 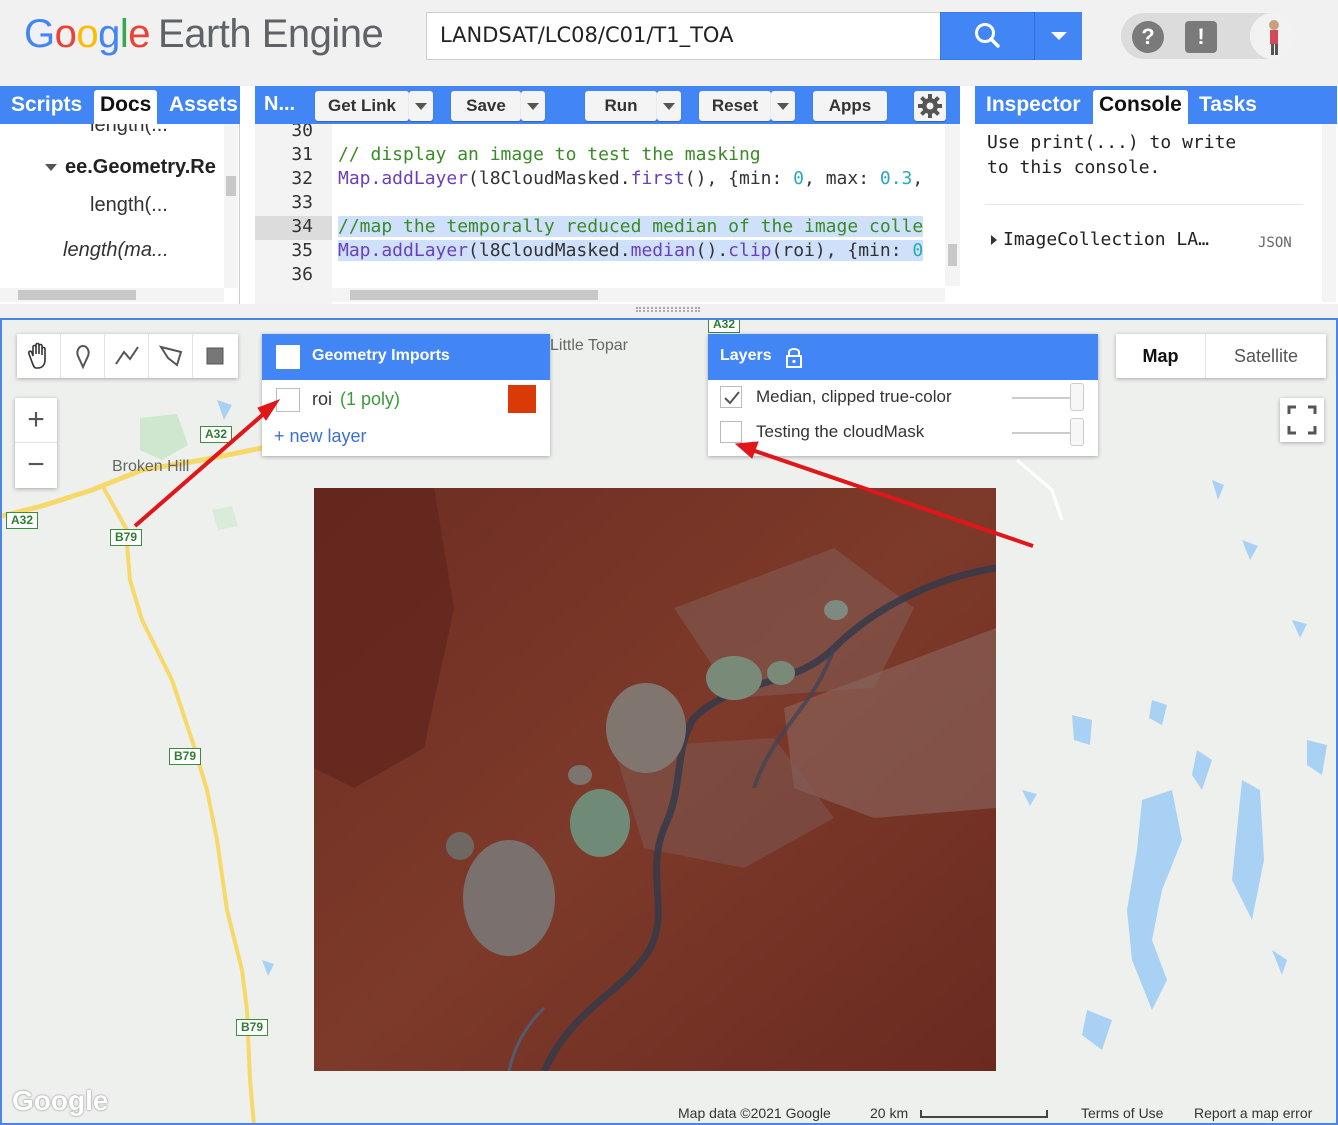 I want to click on apps-button: Apps, so click(x=850, y=106).